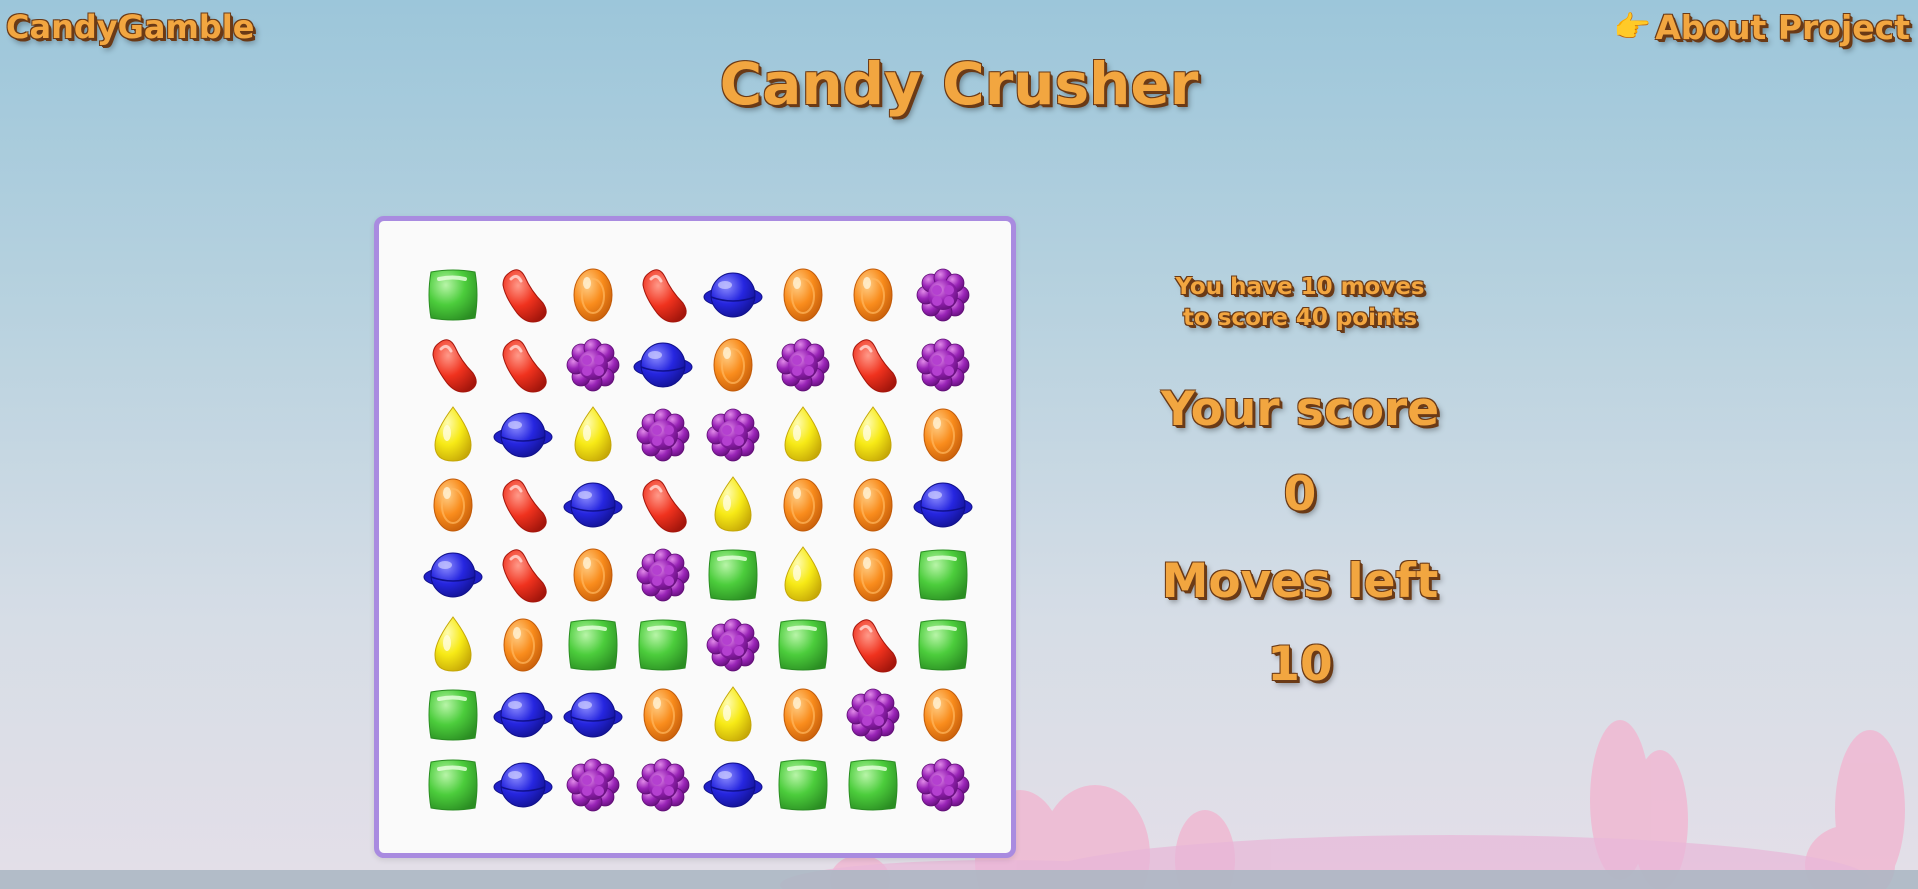 Image resolution: width=1918 pixels, height=889 pixels. What do you see at coordinates (130, 27) in the screenshot?
I see `brand-logo: CandyGamble` at bounding box center [130, 27].